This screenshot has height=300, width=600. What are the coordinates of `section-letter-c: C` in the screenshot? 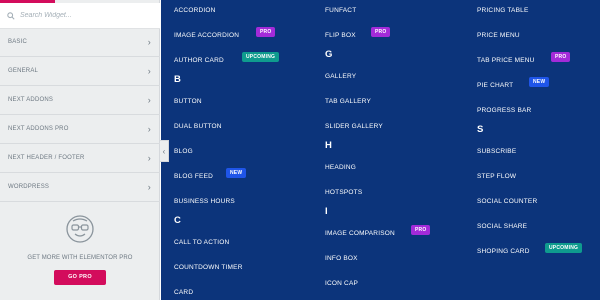 It's located at (177, 220).